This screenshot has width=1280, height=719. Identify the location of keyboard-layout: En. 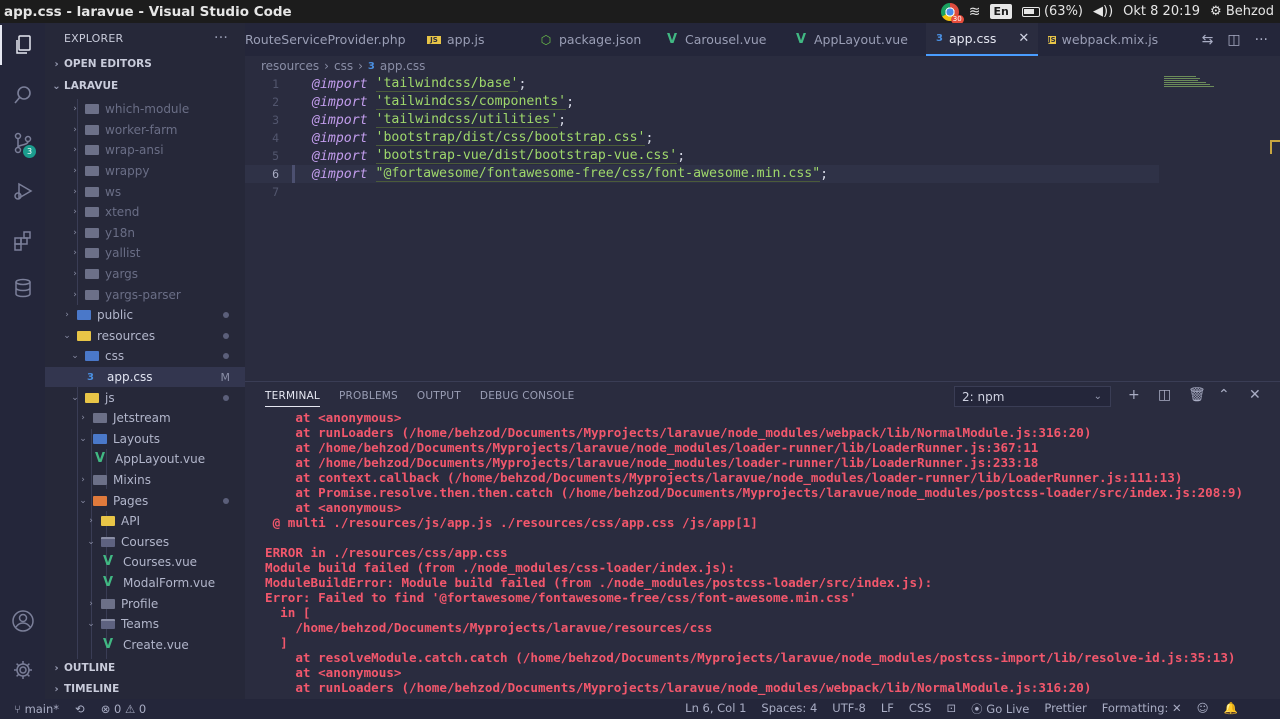
(1001, 11).